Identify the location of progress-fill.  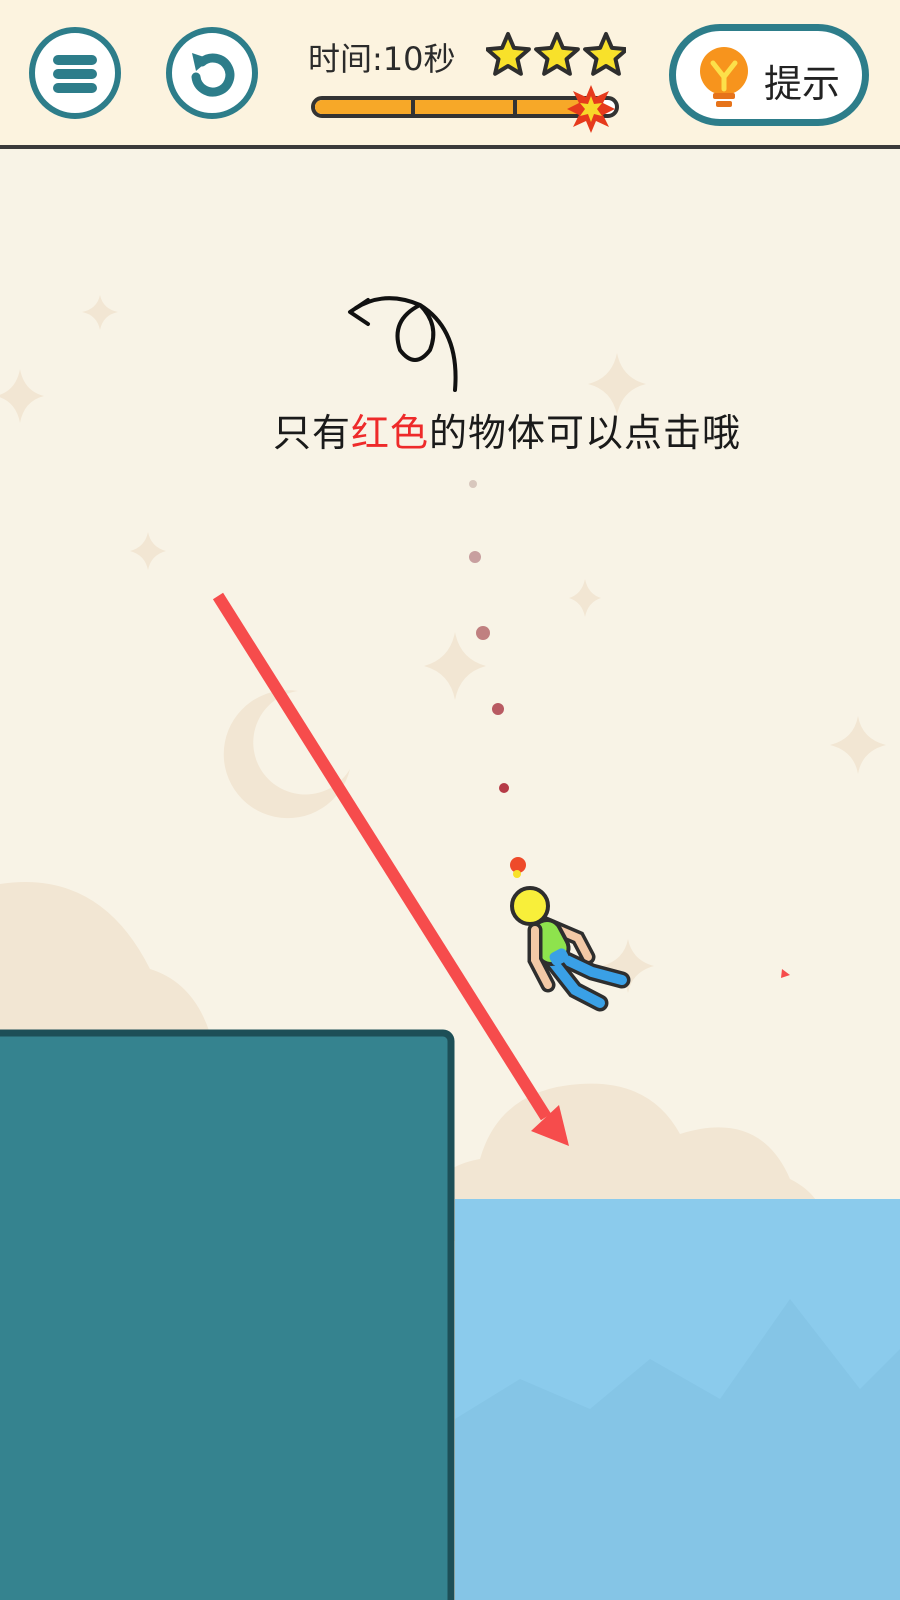
(450, 107).